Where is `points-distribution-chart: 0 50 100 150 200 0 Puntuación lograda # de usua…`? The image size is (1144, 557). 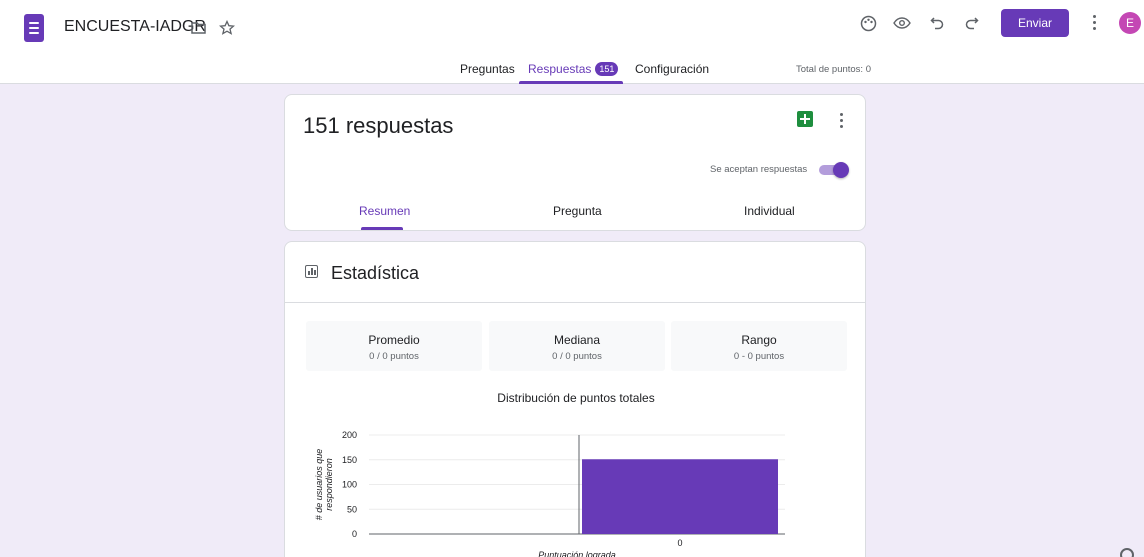
points-distribution-chart: 0 50 100 150 200 0 Puntuación lograda # de usua… is located at coordinates (549, 493).